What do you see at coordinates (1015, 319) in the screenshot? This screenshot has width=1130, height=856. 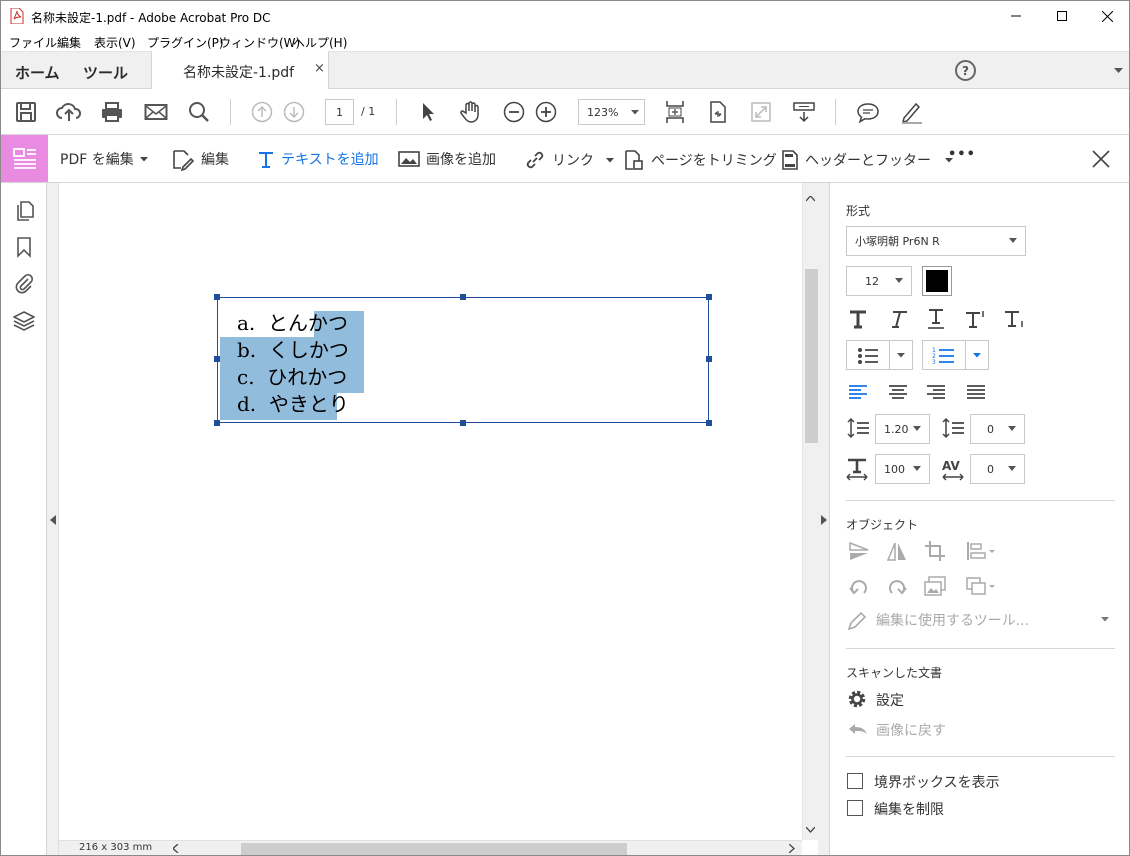 I see `subscript-button` at bounding box center [1015, 319].